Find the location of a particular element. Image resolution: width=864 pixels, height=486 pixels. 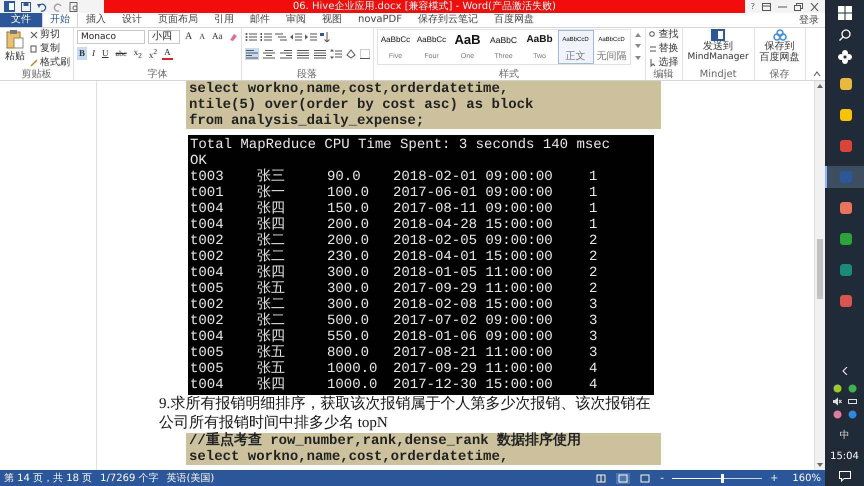

save-icon is located at coordinates (26, 7).